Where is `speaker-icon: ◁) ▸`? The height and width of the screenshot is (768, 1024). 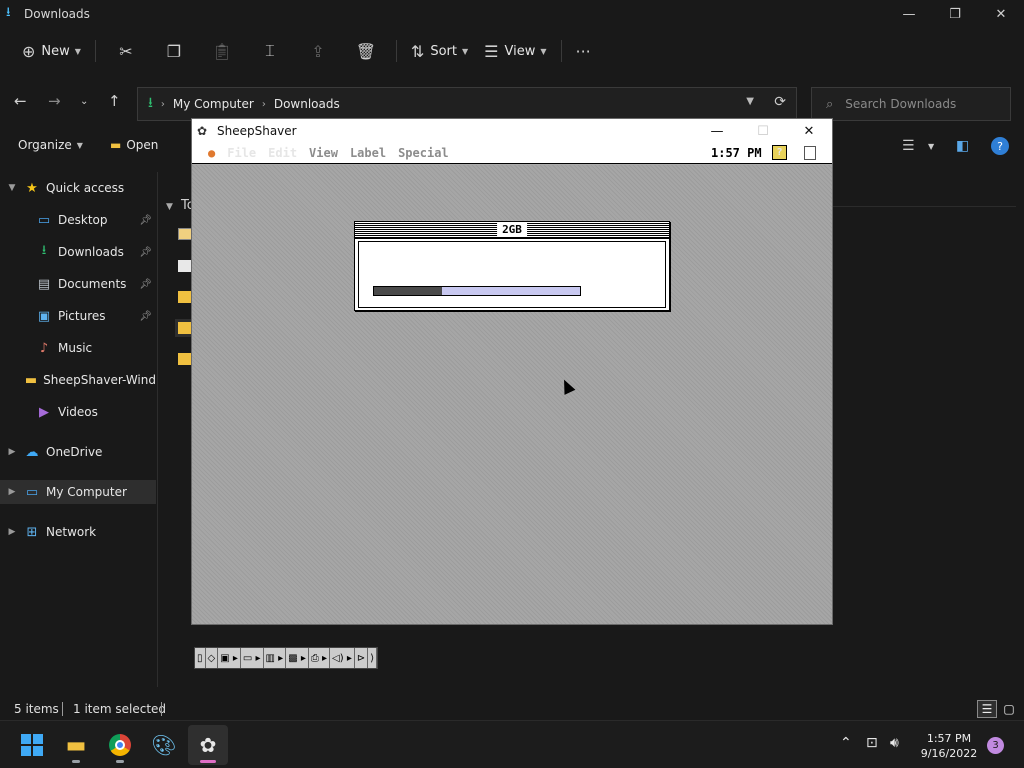
speaker-icon: ◁) ▸ is located at coordinates (342, 658).